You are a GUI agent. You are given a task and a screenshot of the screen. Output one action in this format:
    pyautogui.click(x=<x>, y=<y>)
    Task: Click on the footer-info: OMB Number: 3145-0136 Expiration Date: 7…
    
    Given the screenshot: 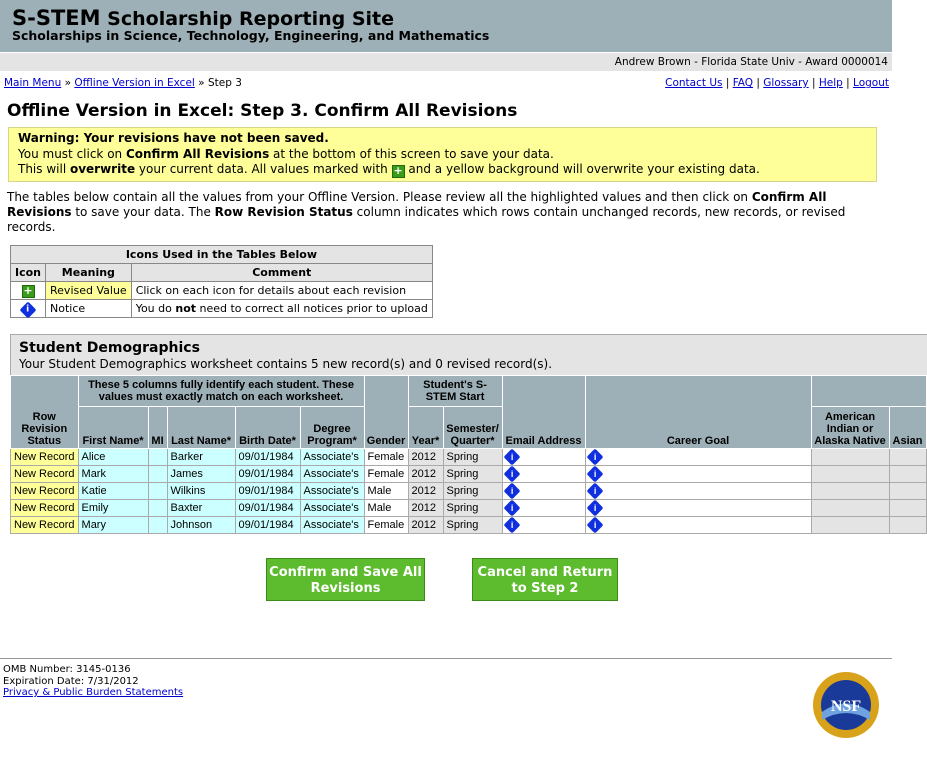 What is the action you would take?
    pyautogui.click(x=93, y=681)
    